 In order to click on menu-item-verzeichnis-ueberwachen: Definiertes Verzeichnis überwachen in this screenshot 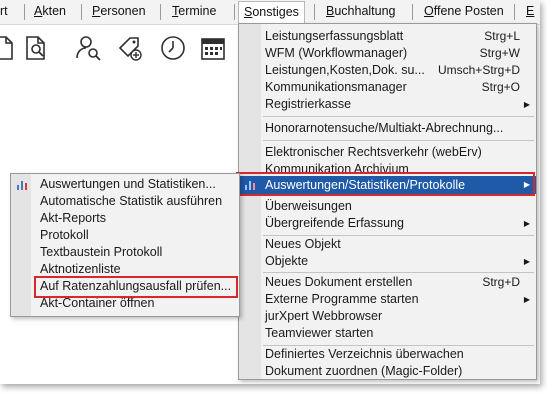, I will do `click(387, 354)`.